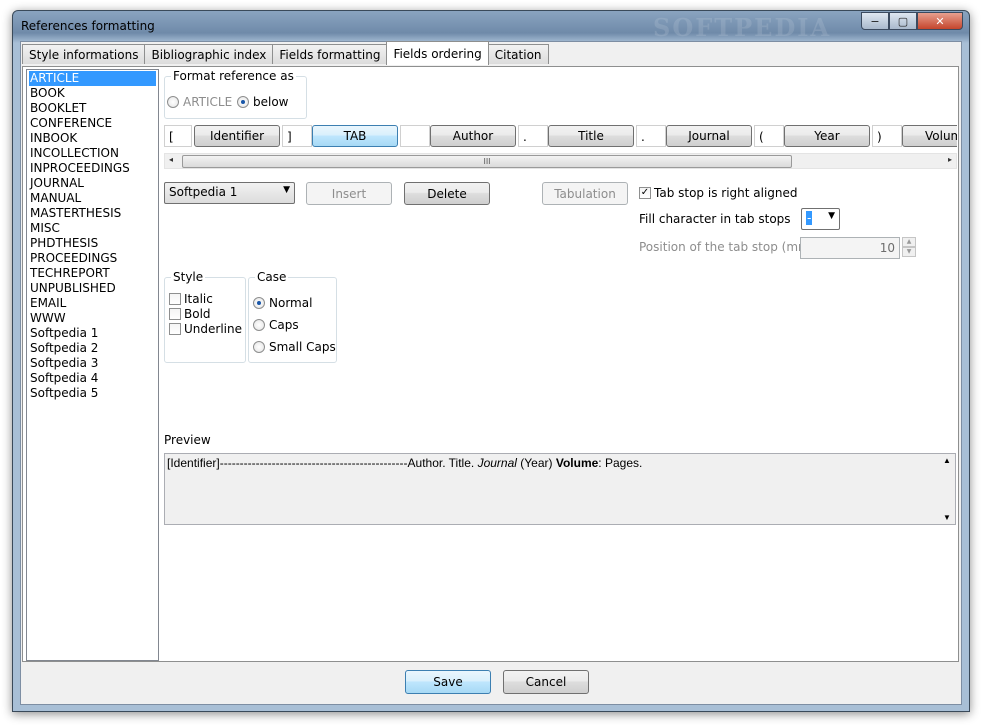  What do you see at coordinates (92, 243) in the screenshot?
I see `entry-type-item: PHDTHESIS` at bounding box center [92, 243].